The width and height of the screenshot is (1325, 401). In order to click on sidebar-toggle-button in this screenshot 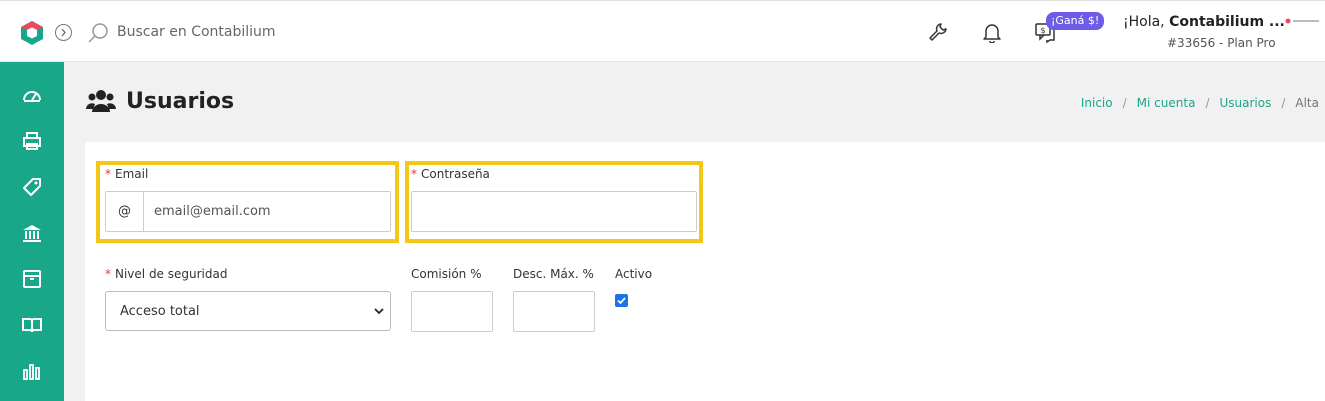, I will do `click(63, 32)`.